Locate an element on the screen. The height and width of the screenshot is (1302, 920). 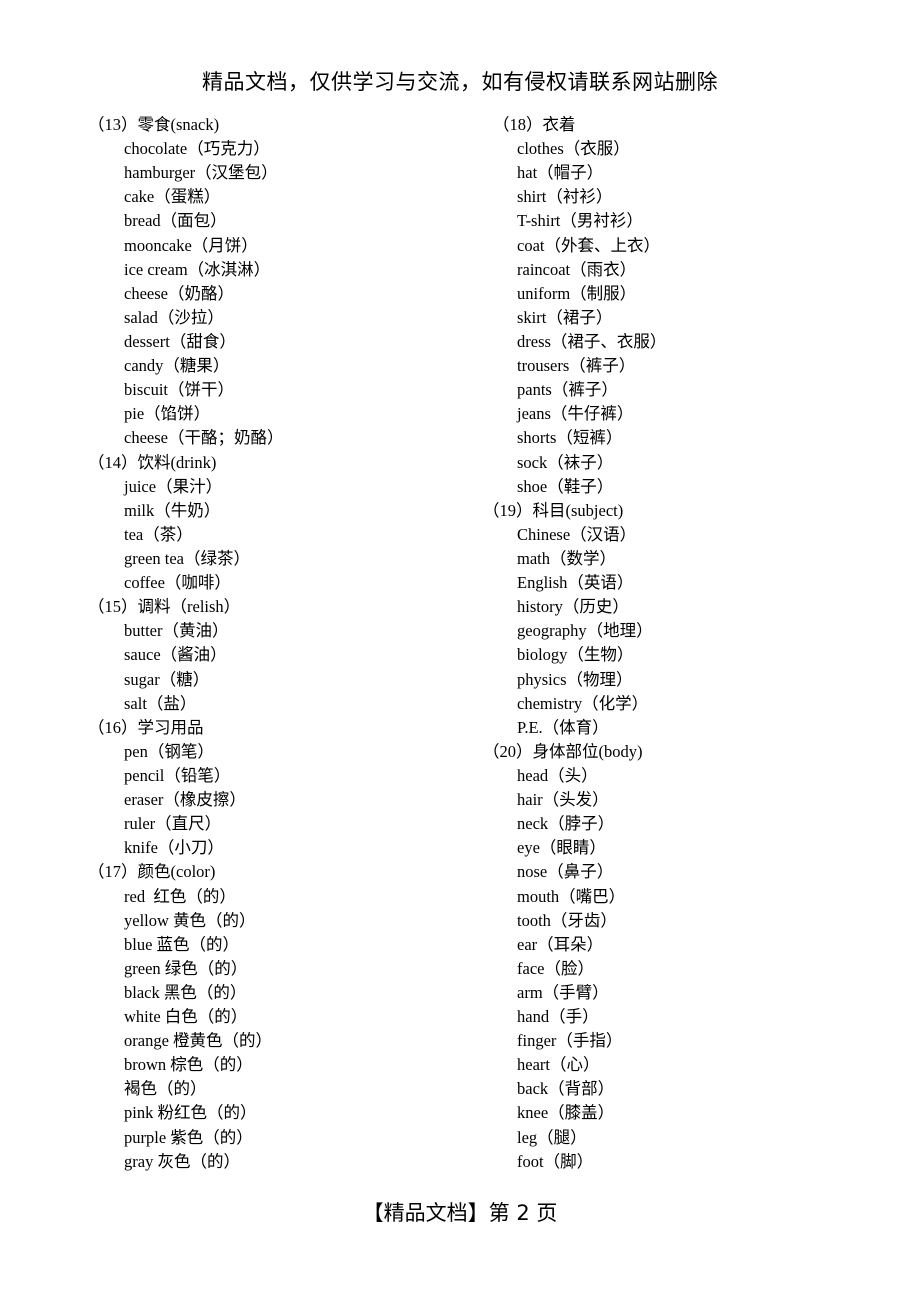
vocab-item: dessert（甜食） is located at coordinates (180, 341).